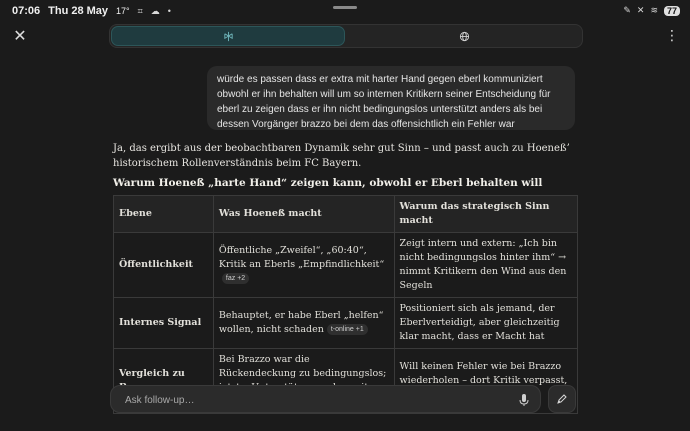 This screenshot has width=690, height=431. What do you see at coordinates (235, 278) in the screenshot?
I see `citation-badge: faz +2` at bounding box center [235, 278].